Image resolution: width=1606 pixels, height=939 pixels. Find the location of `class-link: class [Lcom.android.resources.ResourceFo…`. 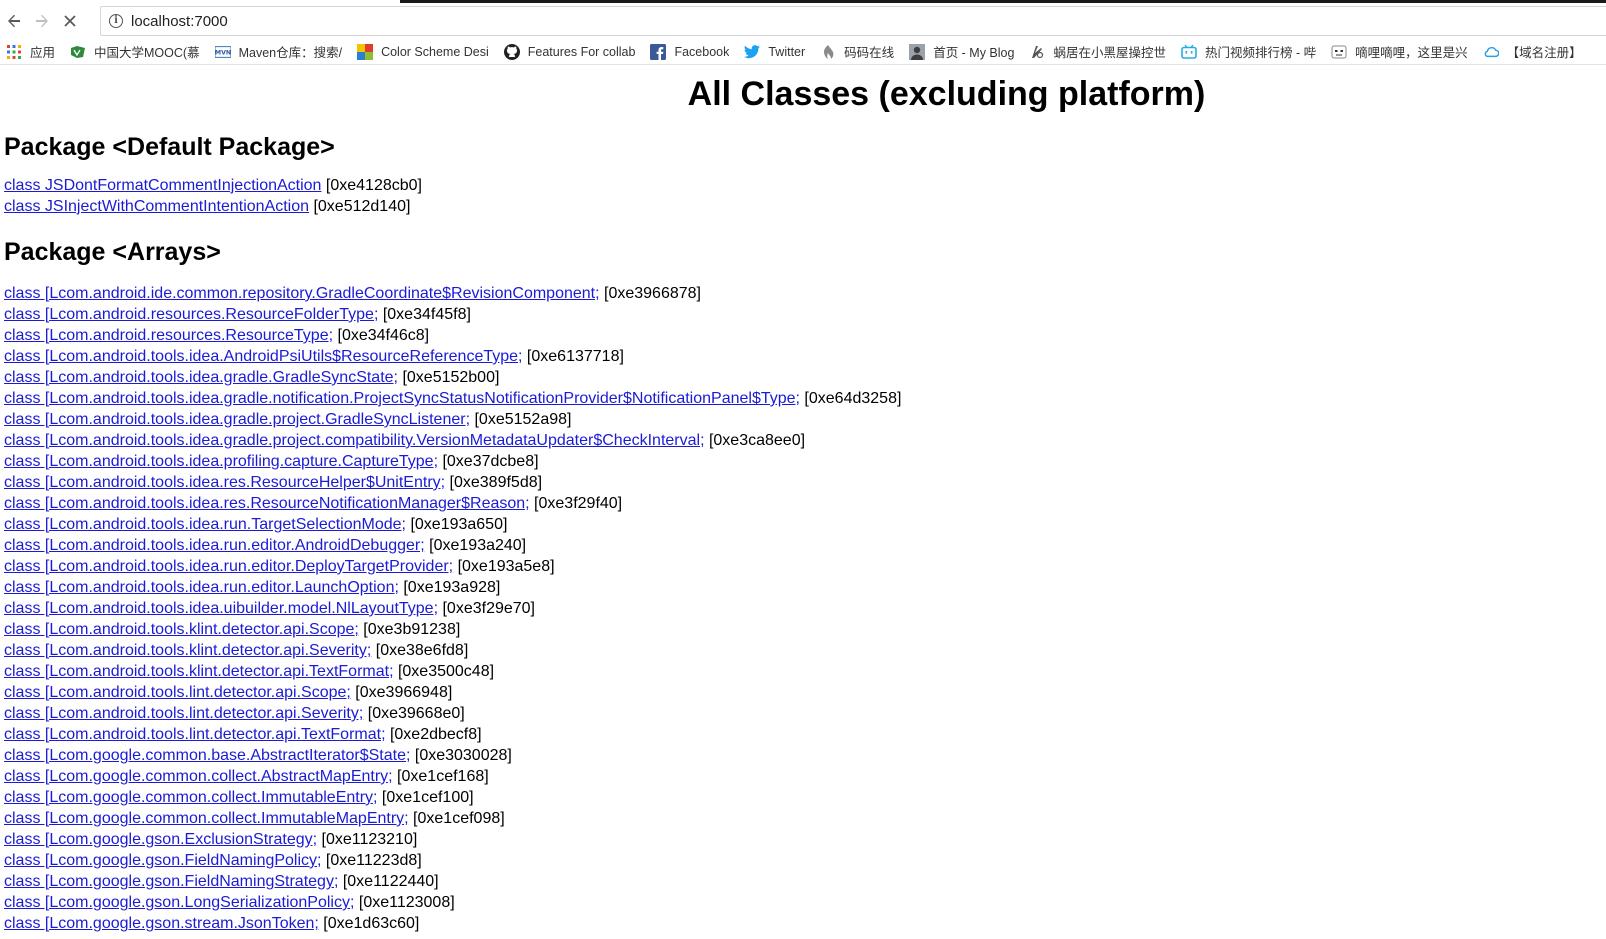

class-link: class [Lcom.android.resources.ResourceFo… is located at coordinates (191, 314).